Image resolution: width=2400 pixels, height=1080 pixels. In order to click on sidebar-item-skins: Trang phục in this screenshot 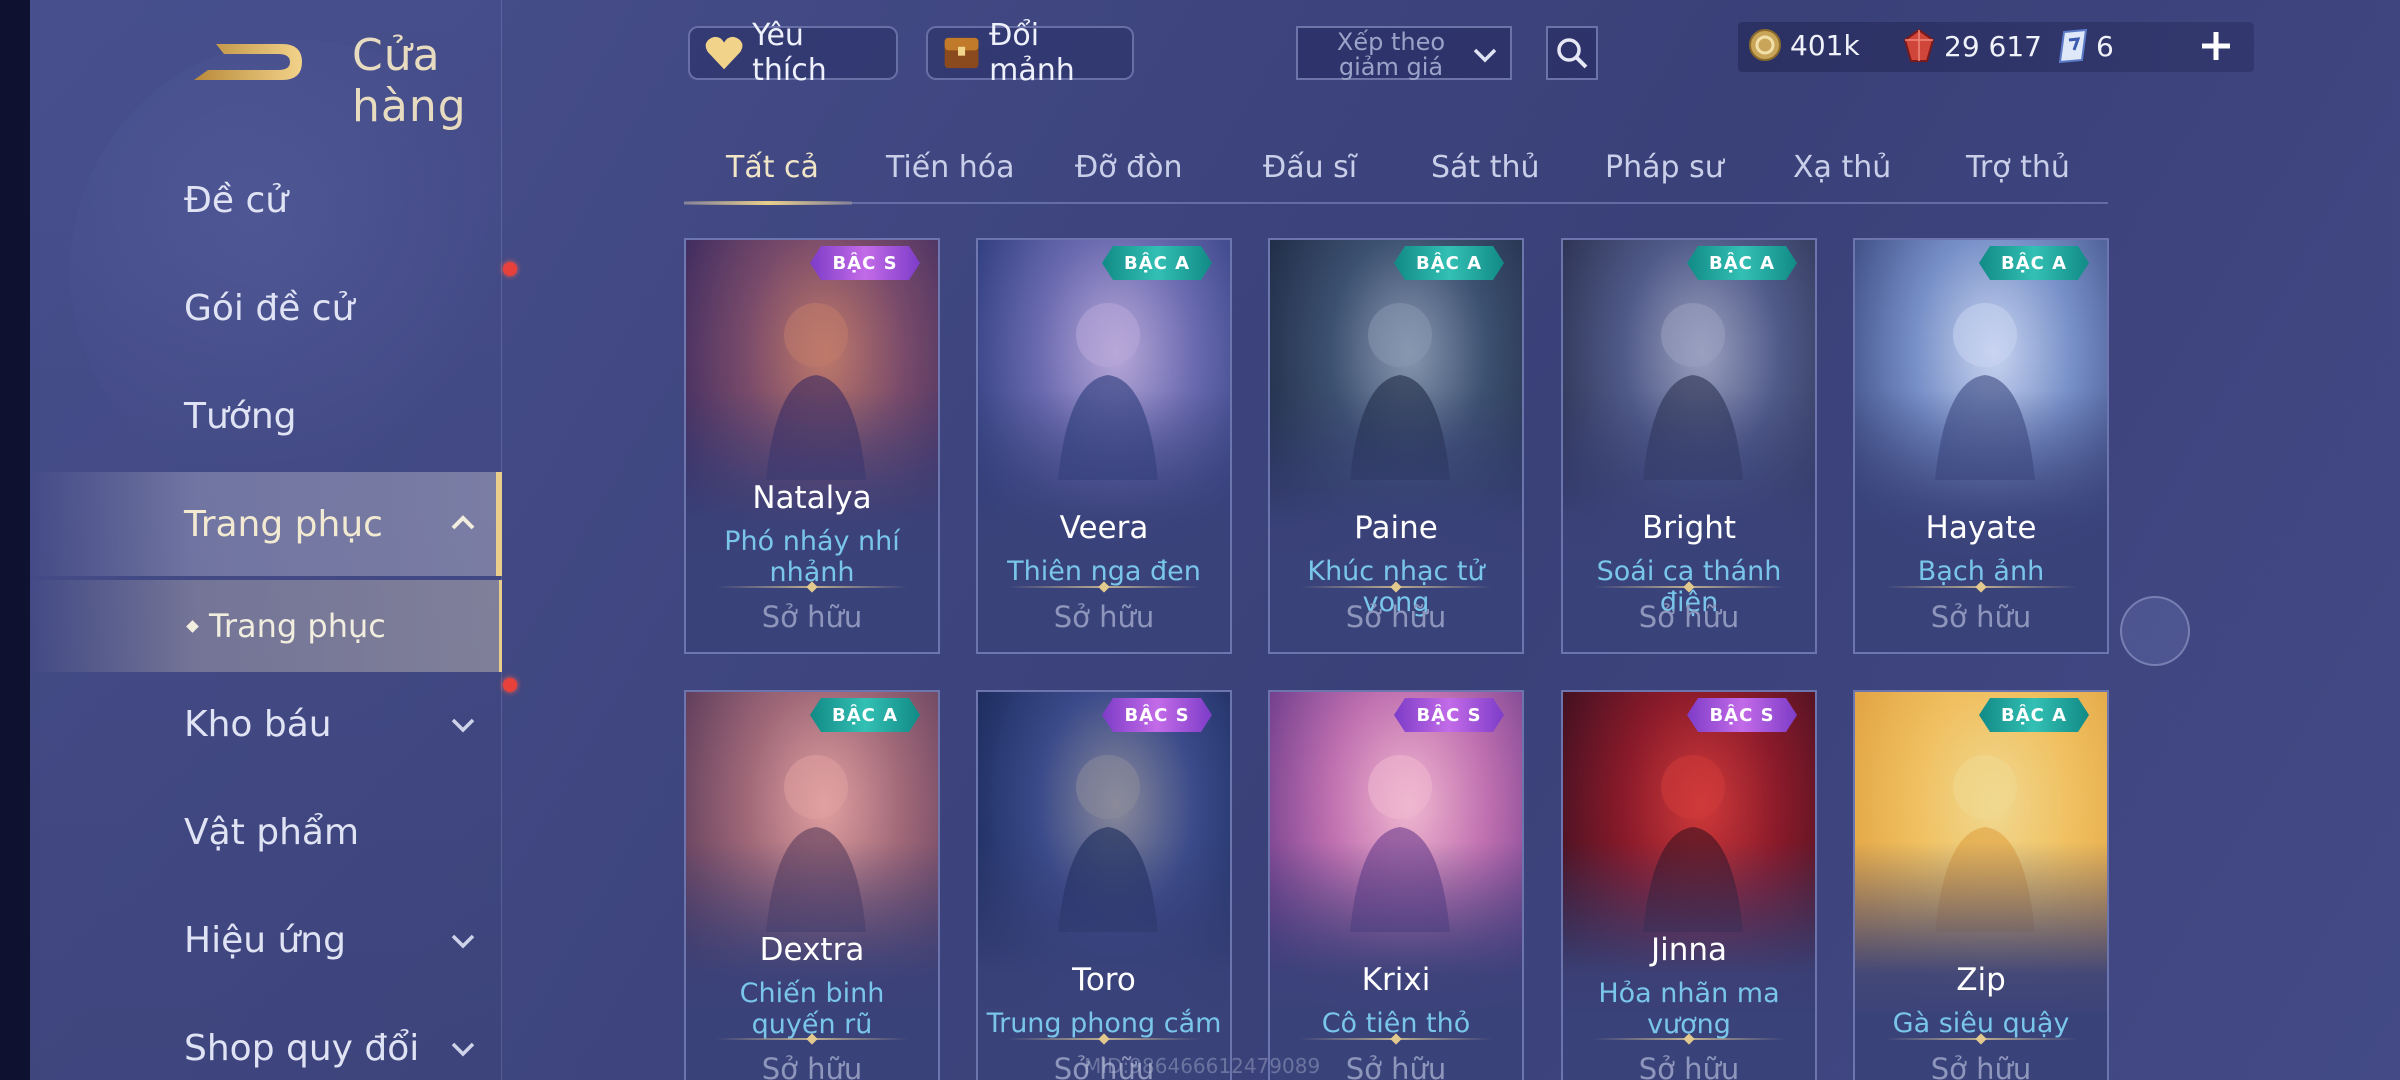, I will do `click(266, 524)`.